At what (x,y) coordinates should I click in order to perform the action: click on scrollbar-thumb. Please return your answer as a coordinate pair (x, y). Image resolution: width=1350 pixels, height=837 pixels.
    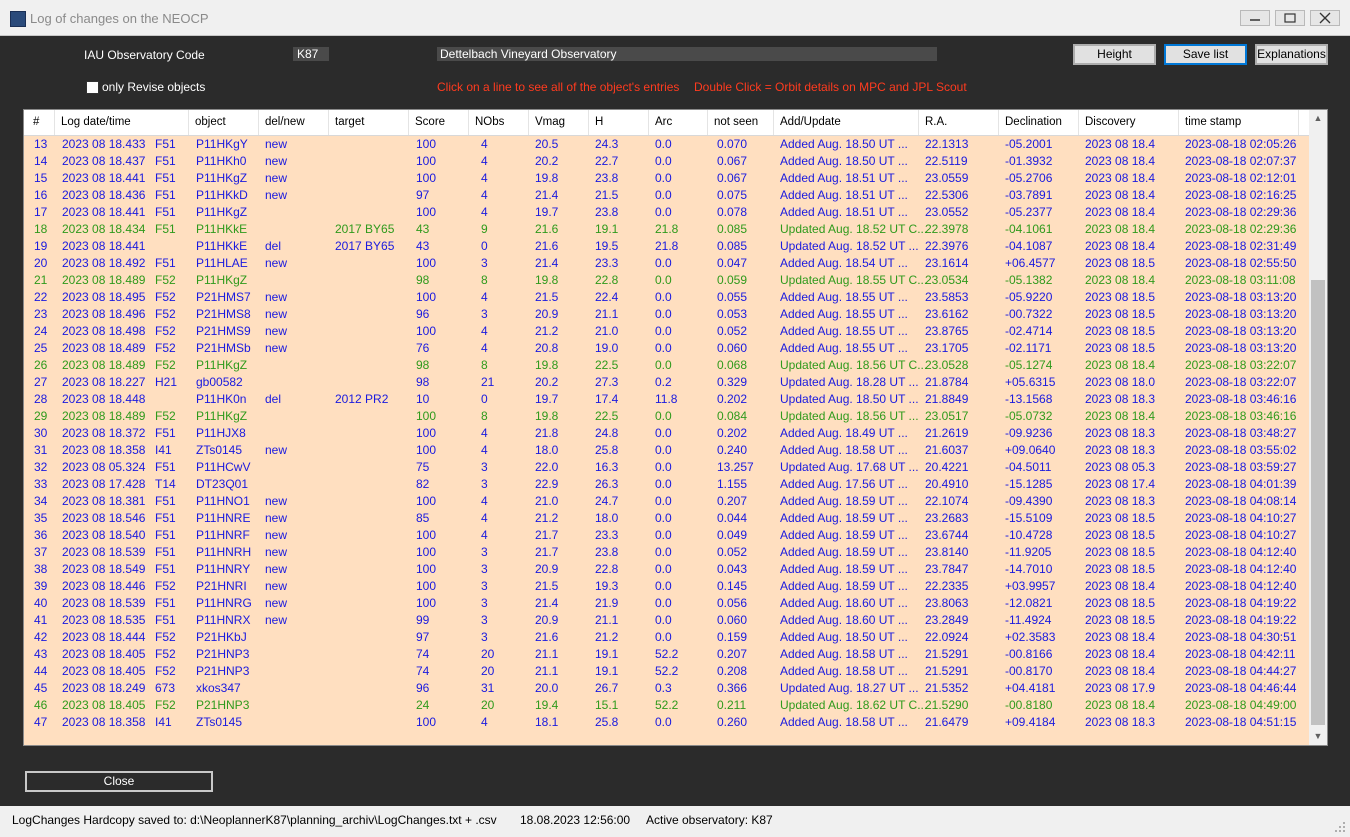
    Looking at the image, I should click on (1318, 502).